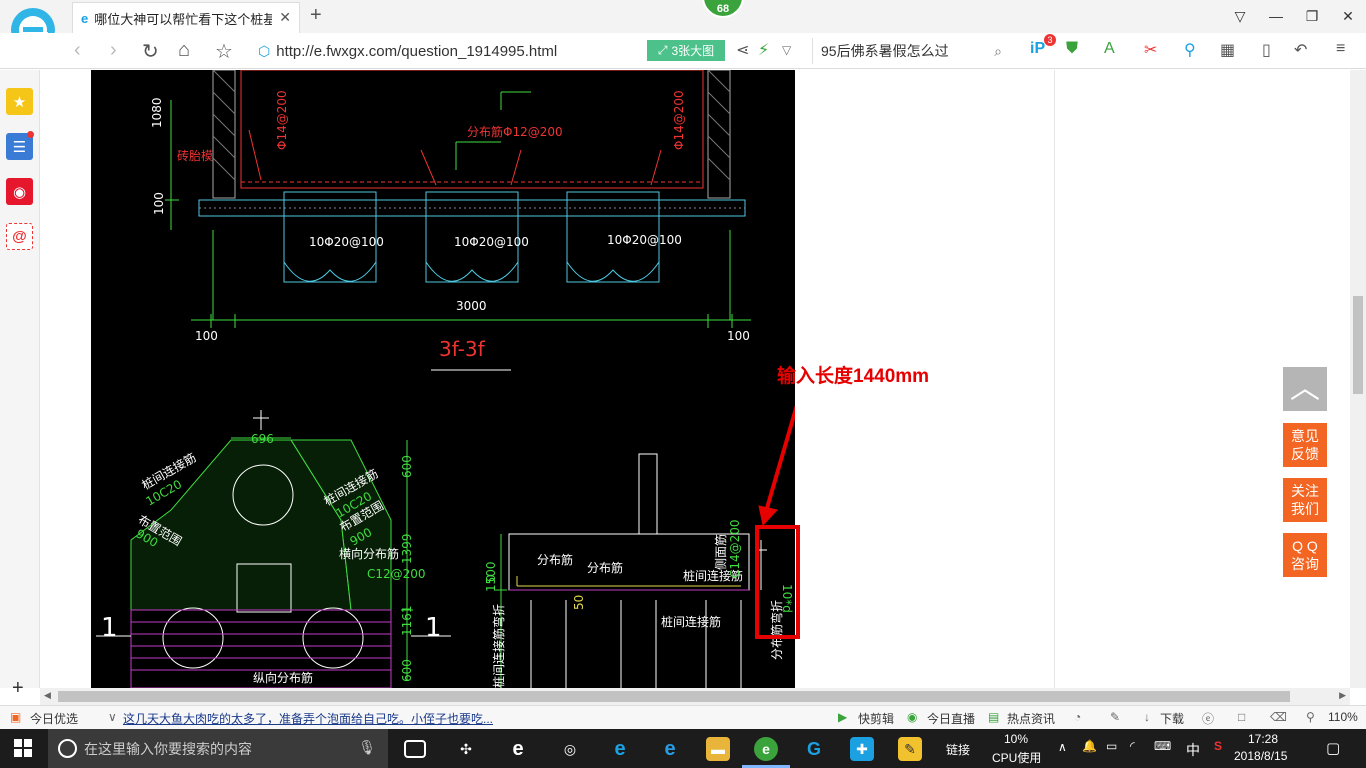  What do you see at coordinates (1017, 758) in the screenshot?
I see `cpu-label: CPU使用` at bounding box center [1017, 758].